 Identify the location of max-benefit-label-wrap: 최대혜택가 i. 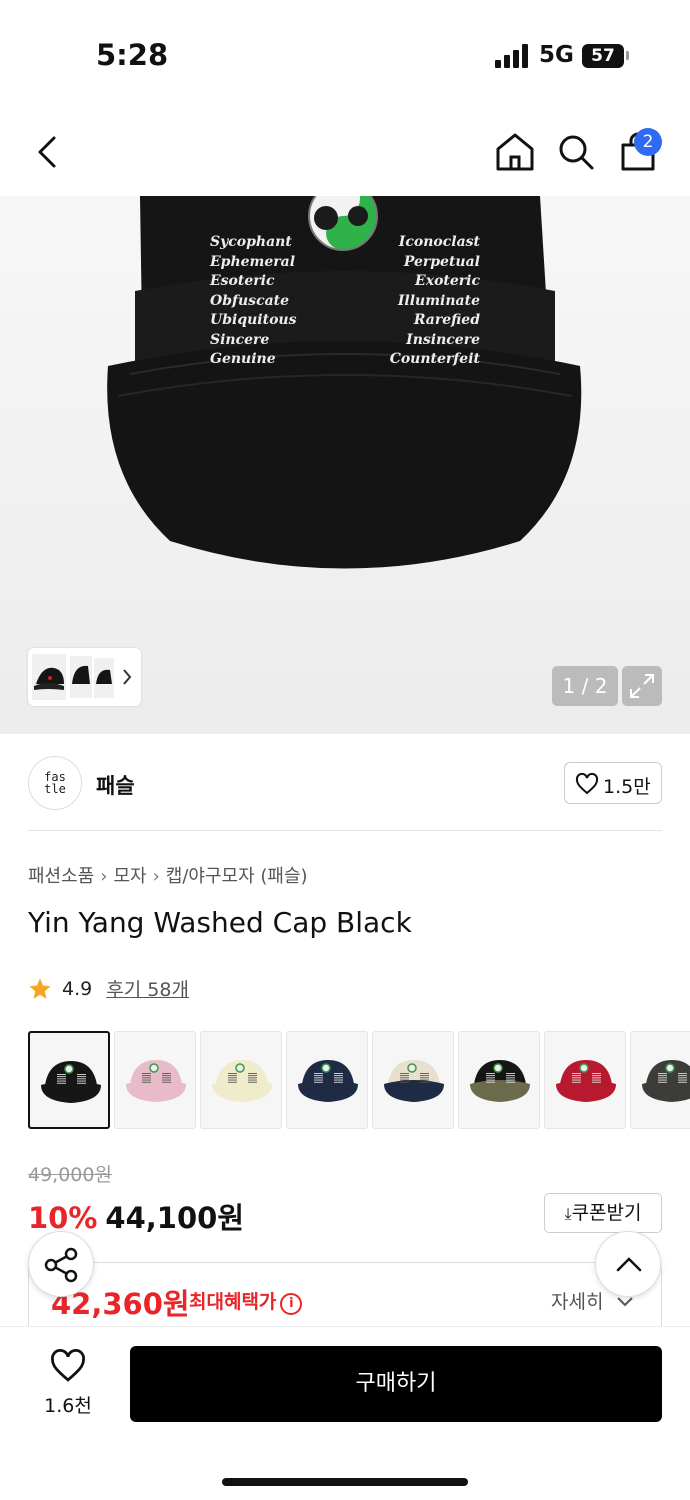
(246, 1301).